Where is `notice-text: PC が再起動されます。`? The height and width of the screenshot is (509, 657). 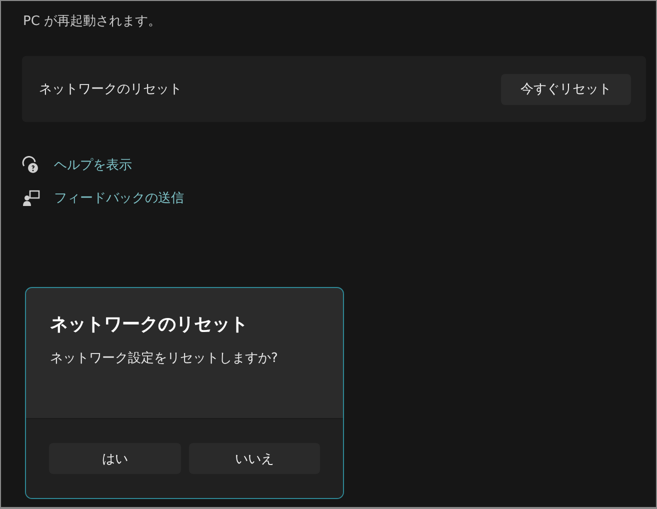 notice-text: PC が再起動されます。 is located at coordinates (92, 22).